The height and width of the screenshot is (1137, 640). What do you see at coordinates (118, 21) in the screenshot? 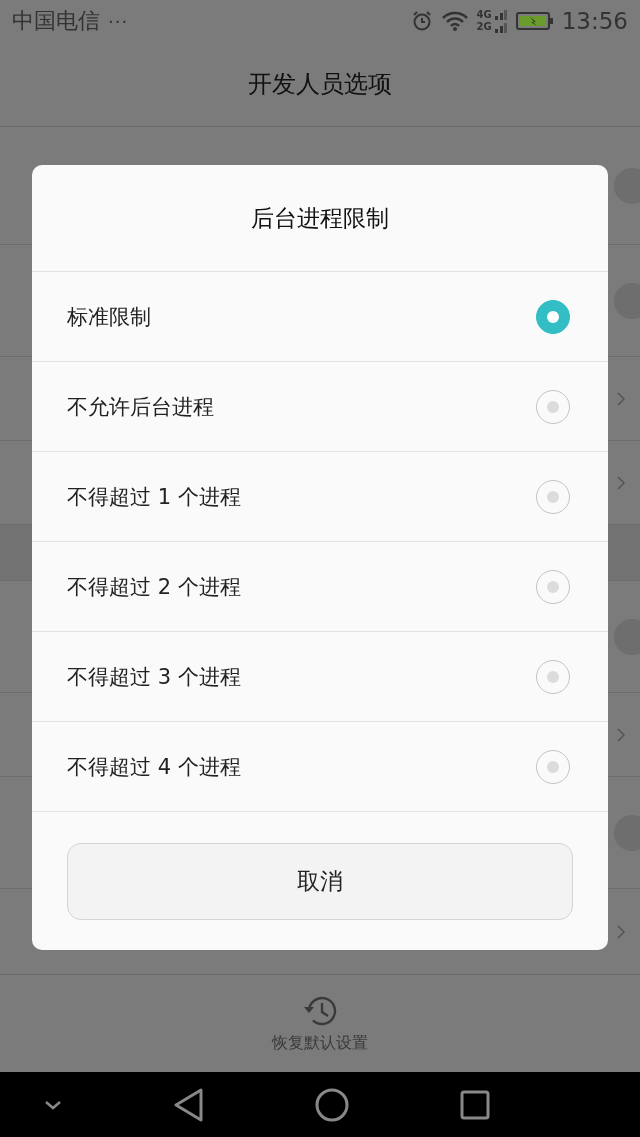
I see `more-indicator: ···` at bounding box center [118, 21].